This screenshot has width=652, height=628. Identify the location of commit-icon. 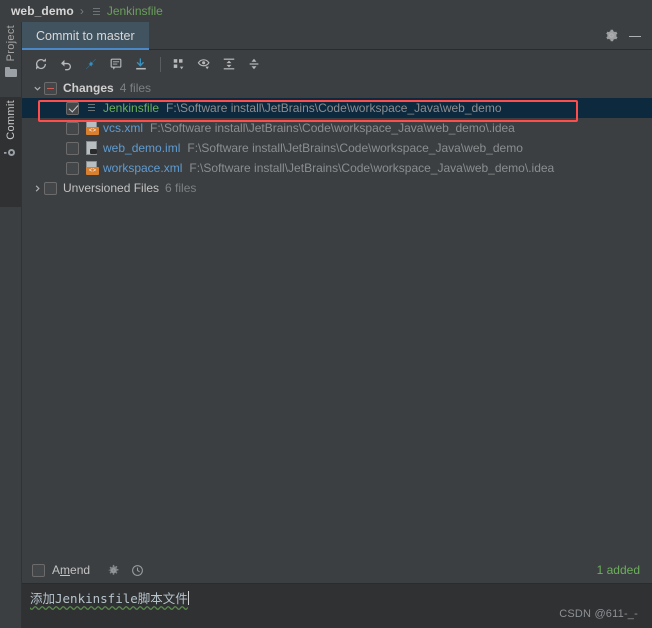
(11, 153).